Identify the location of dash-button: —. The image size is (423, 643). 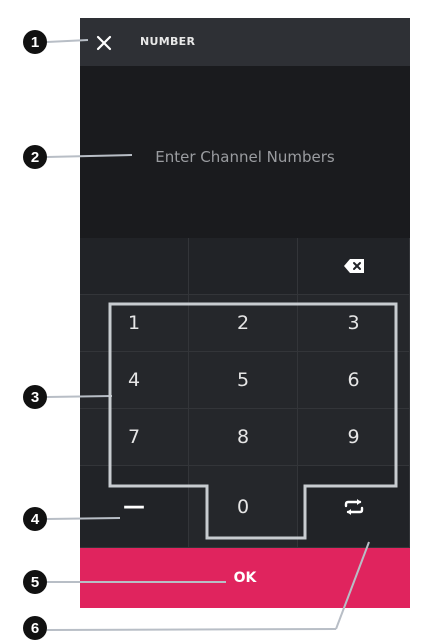
(134, 507).